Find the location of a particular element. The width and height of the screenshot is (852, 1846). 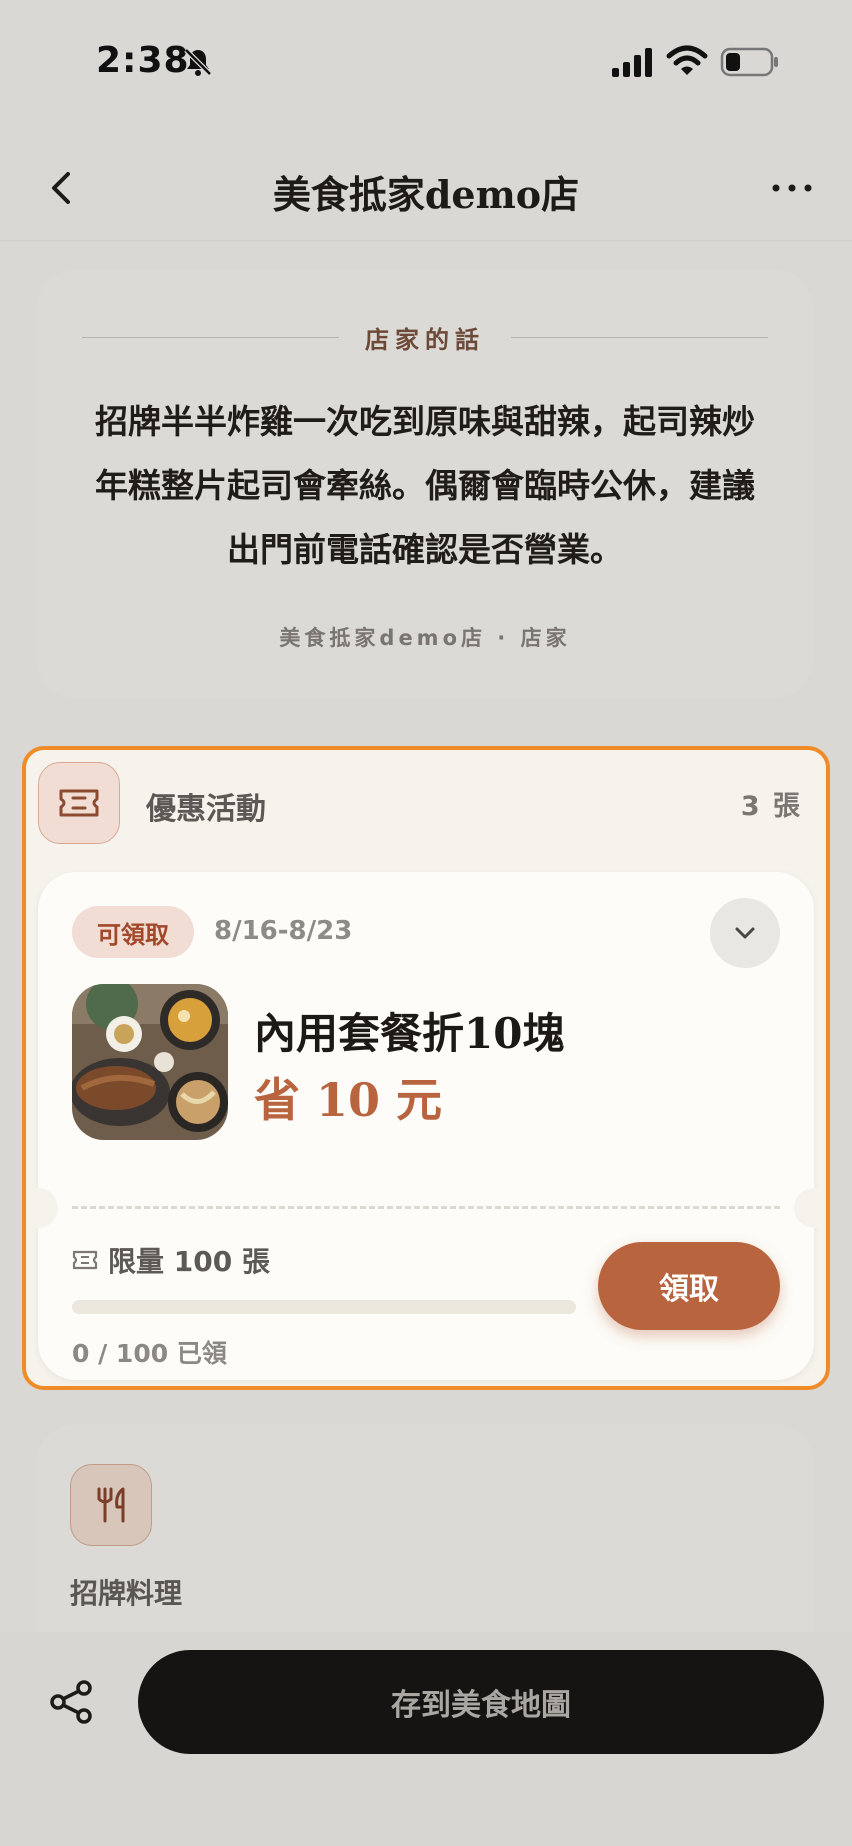

food-photo is located at coordinates (150, 1062).